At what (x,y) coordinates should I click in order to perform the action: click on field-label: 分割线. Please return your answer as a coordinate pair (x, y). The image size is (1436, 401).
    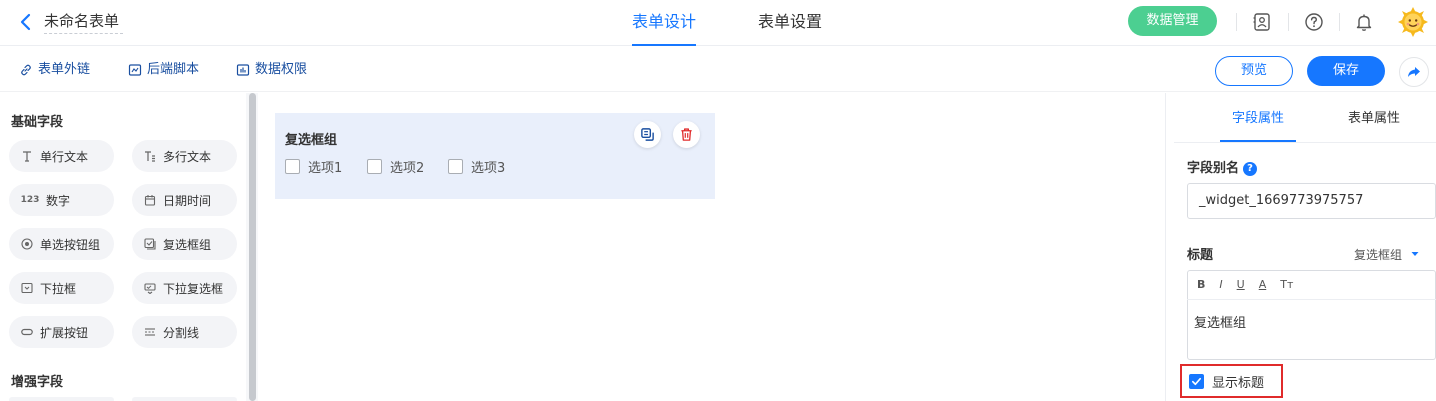
    Looking at the image, I should click on (181, 332).